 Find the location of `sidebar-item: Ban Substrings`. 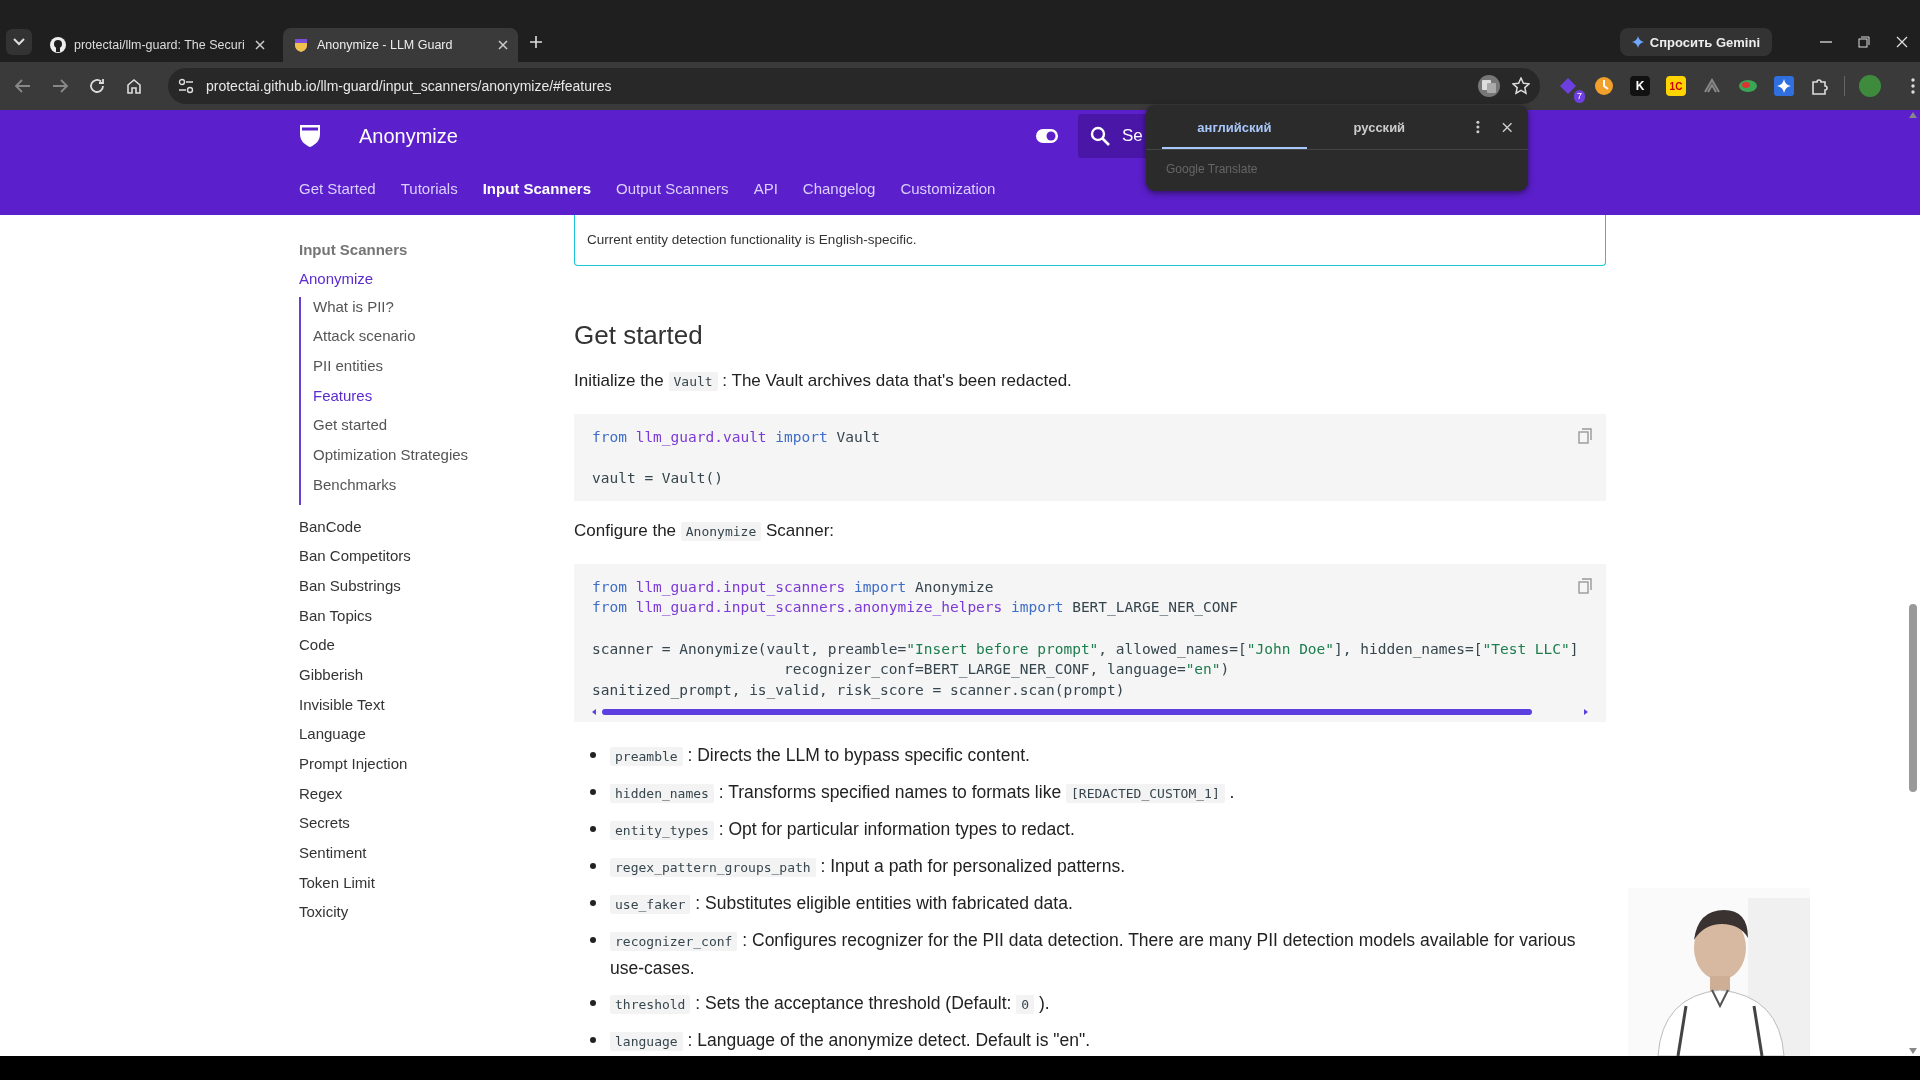

sidebar-item: Ban Substrings is located at coordinates (436, 590).